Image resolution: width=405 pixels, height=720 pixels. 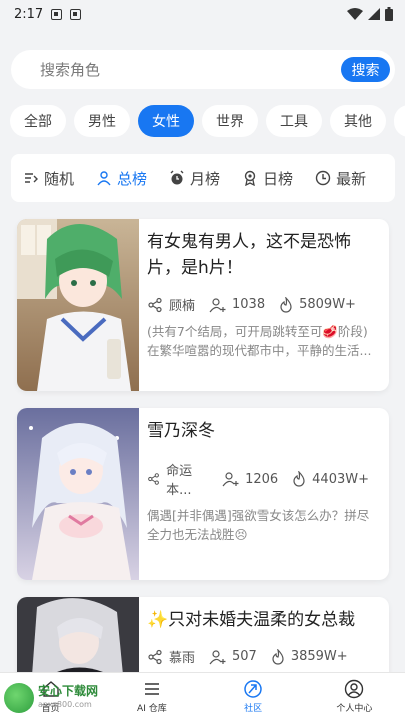 I want to click on nav-community: 社区, so click(x=253, y=696).